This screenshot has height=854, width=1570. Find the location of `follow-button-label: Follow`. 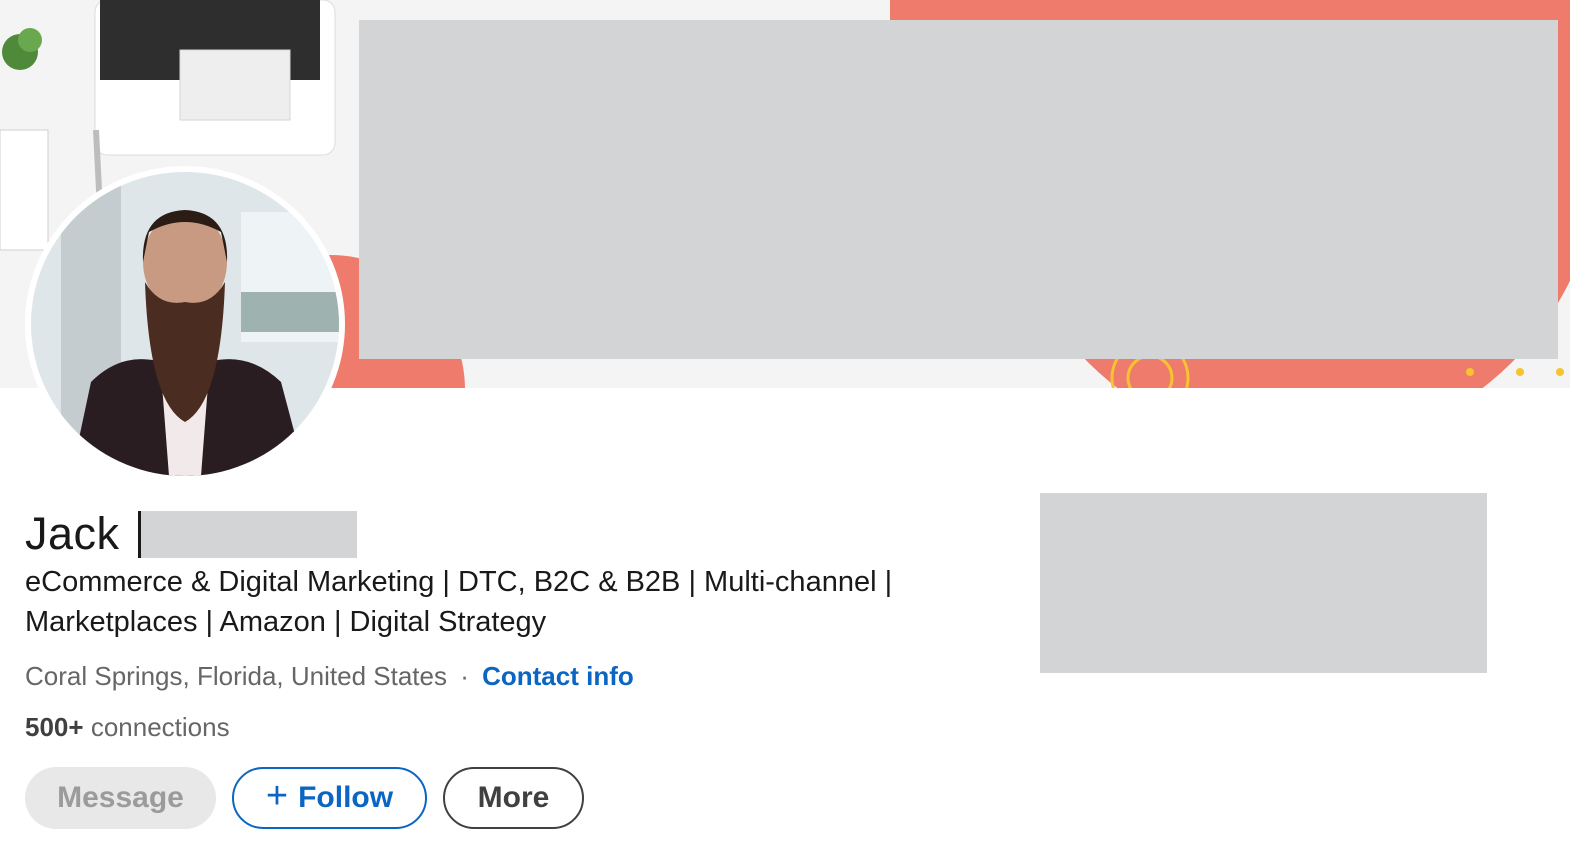

follow-button-label: Follow is located at coordinates (346, 797).